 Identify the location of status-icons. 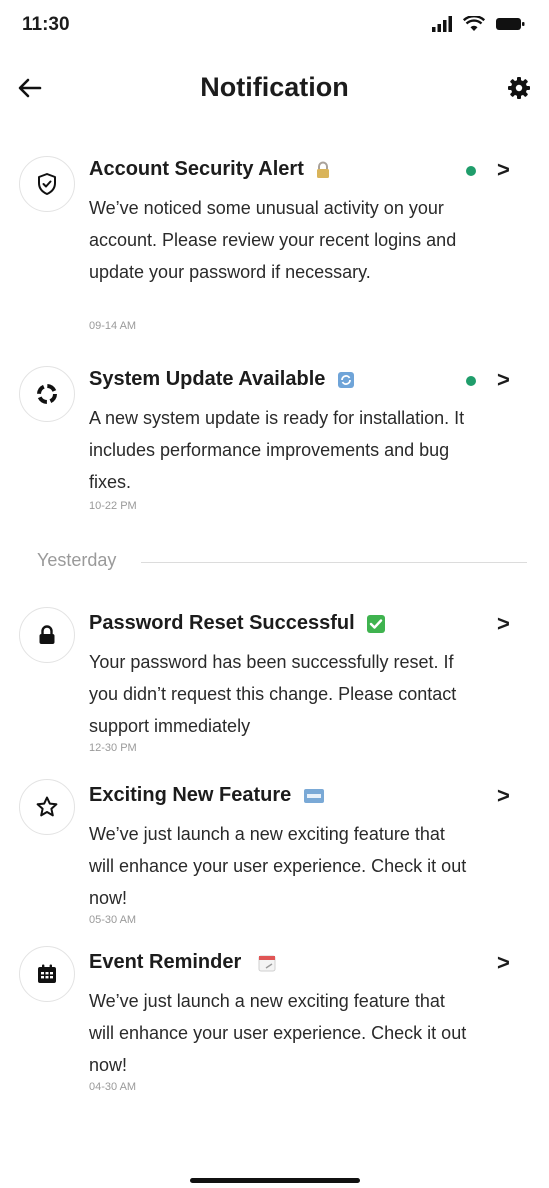
(478, 24).